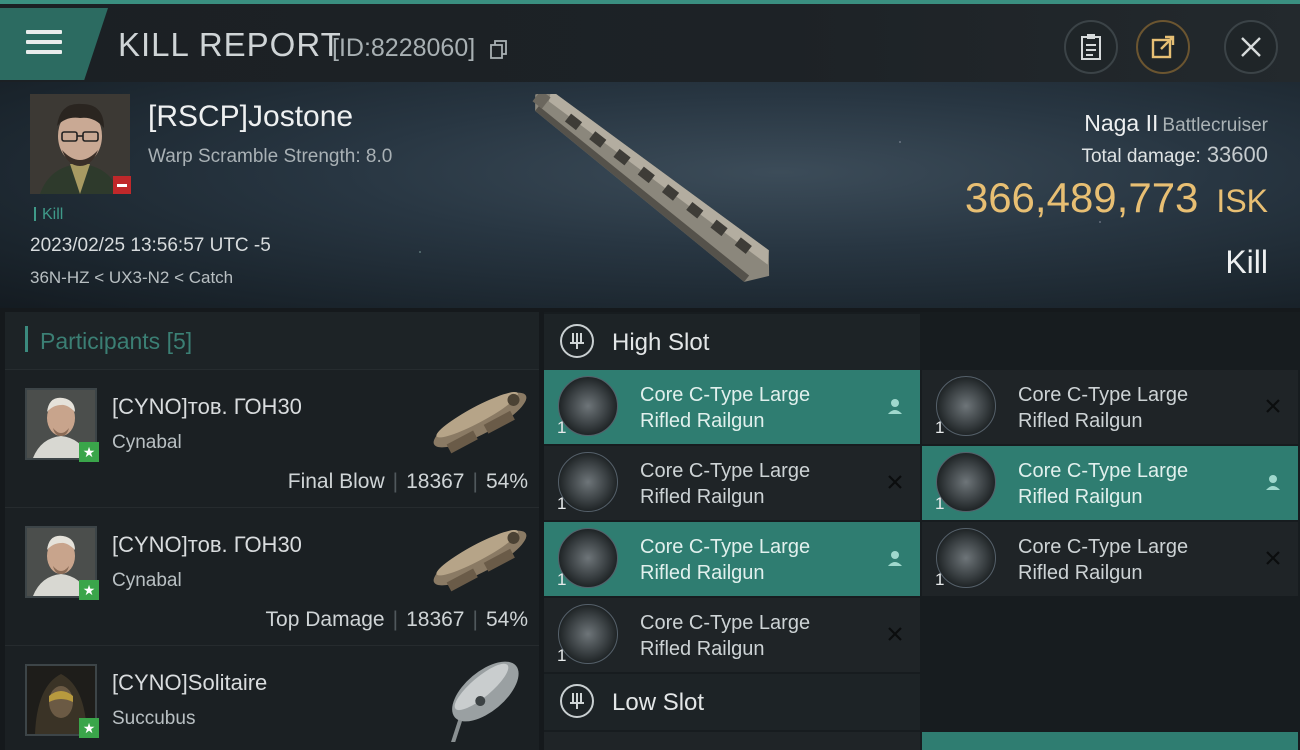 Image resolution: width=1300 pixels, height=750 pixels. What do you see at coordinates (1174, 155) in the screenshot?
I see `total-damage: Total damage: 33600` at bounding box center [1174, 155].